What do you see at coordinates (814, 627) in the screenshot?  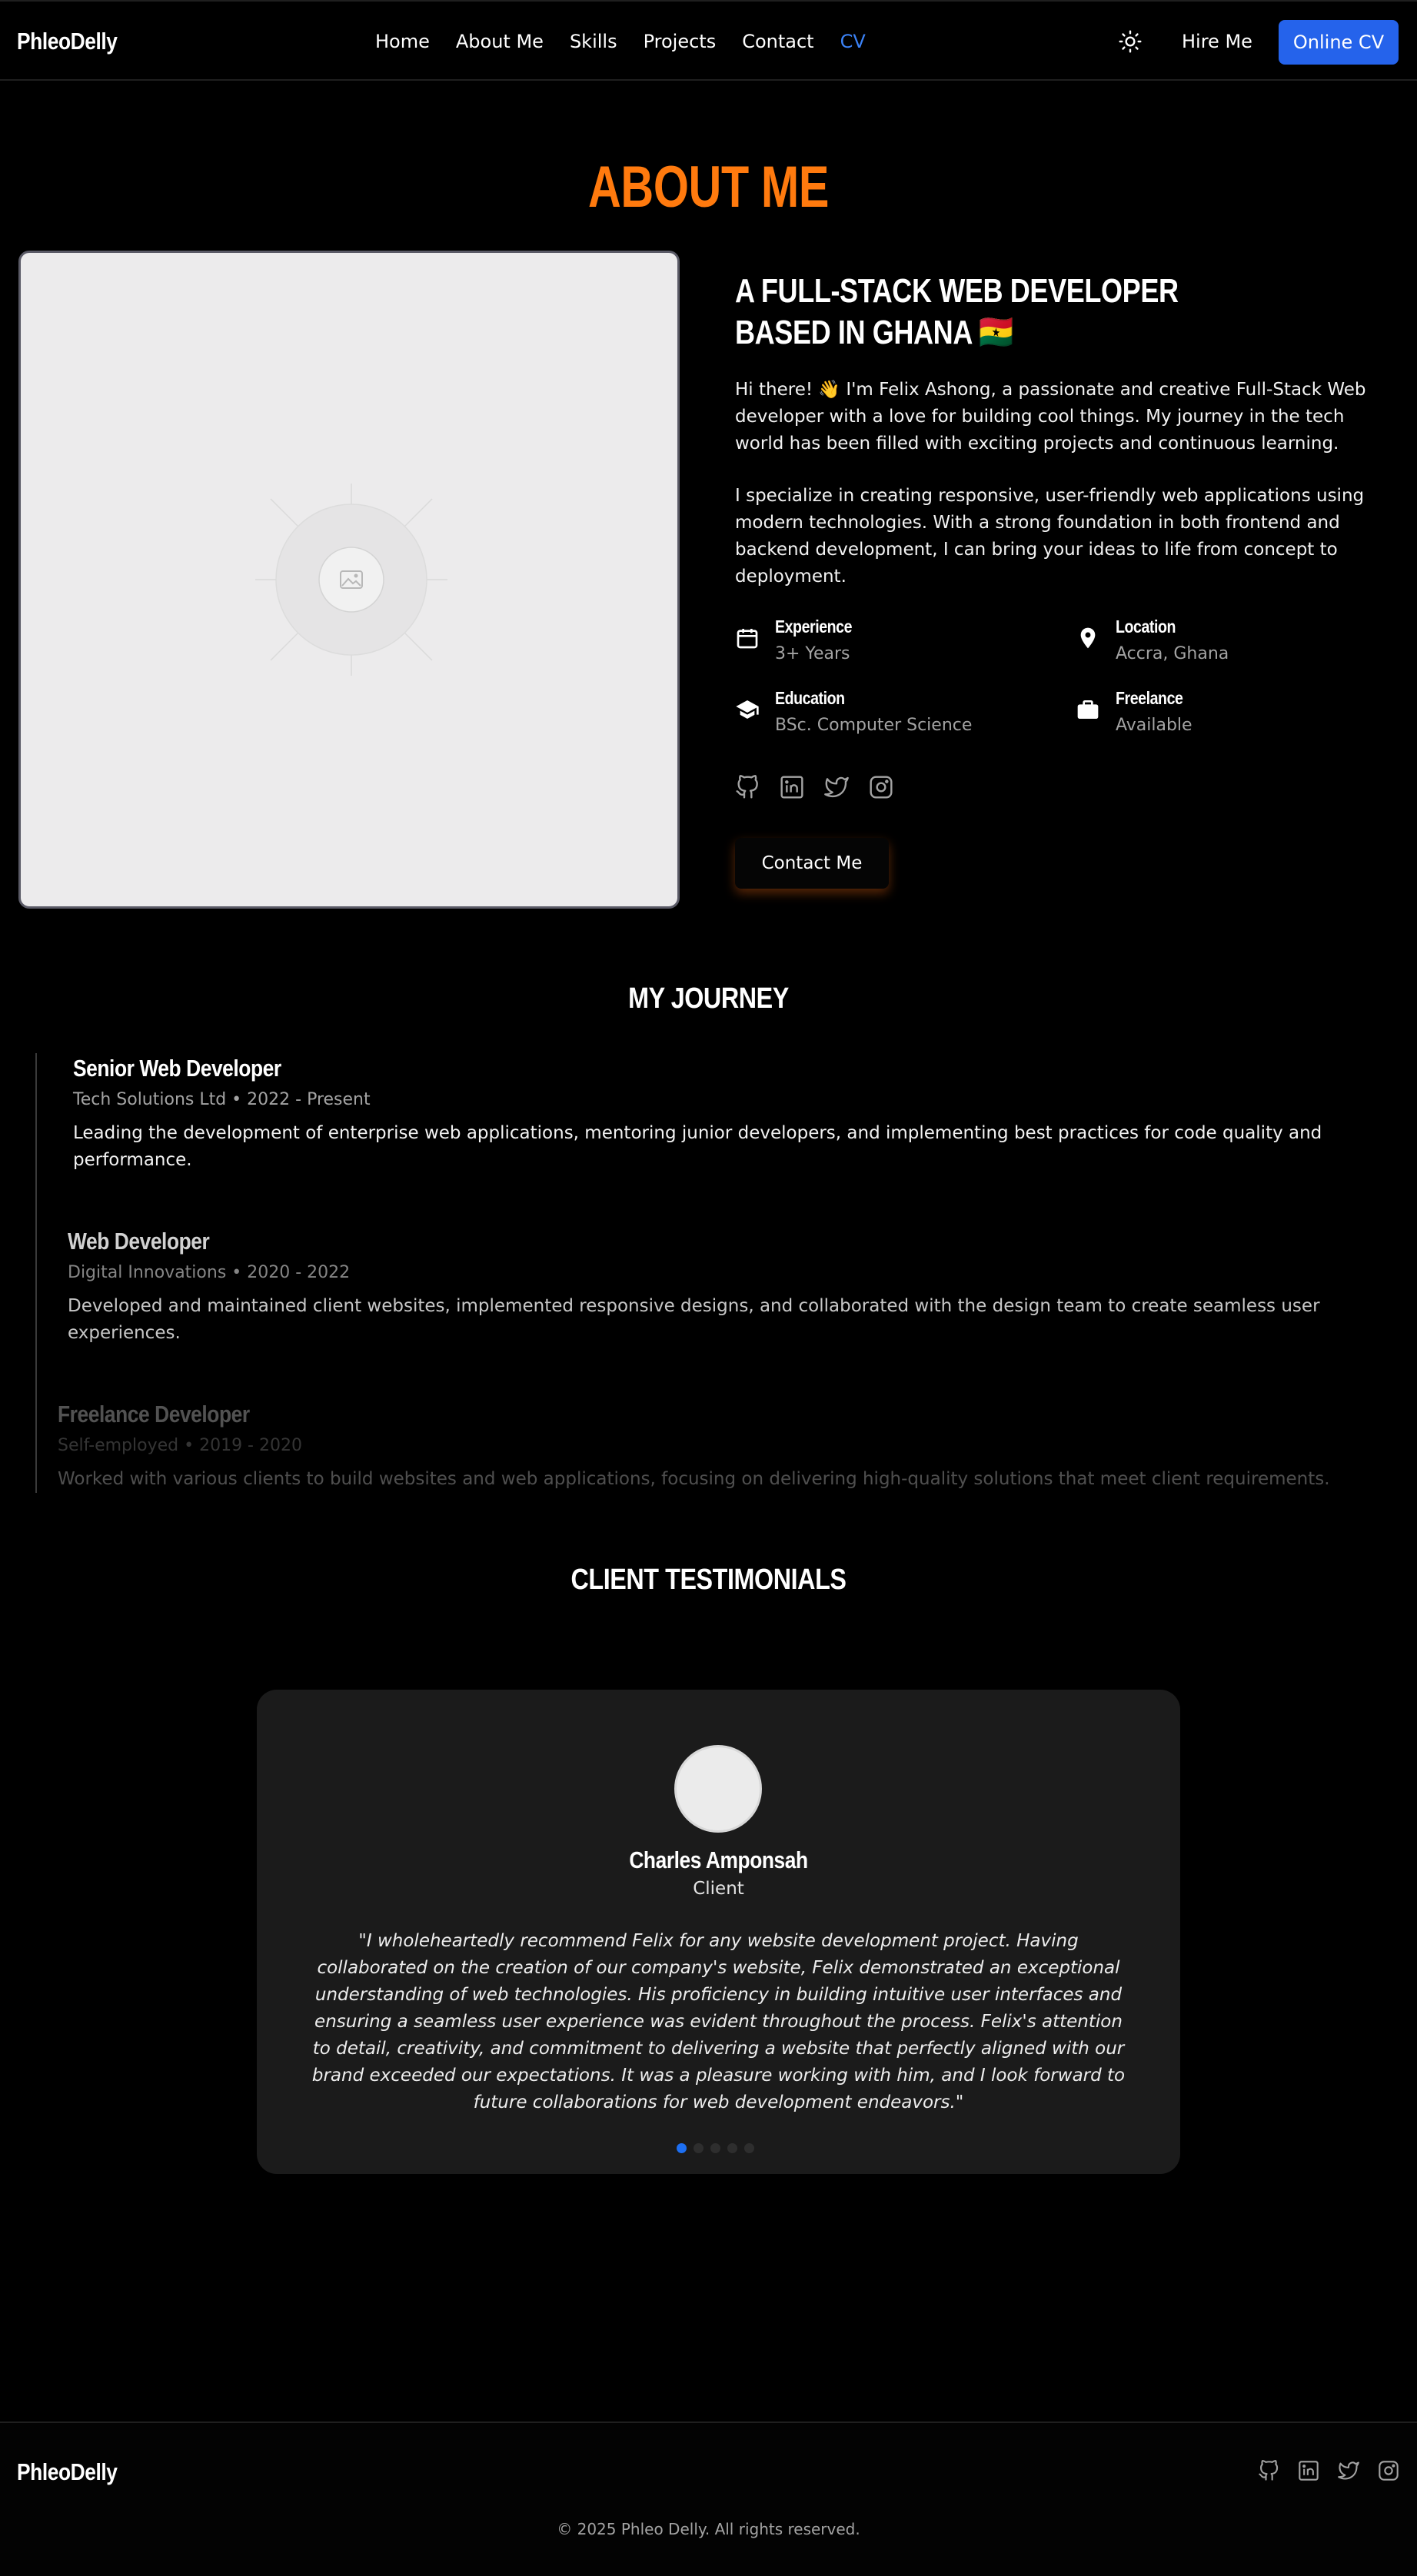 I see `info-label: Experience` at bounding box center [814, 627].